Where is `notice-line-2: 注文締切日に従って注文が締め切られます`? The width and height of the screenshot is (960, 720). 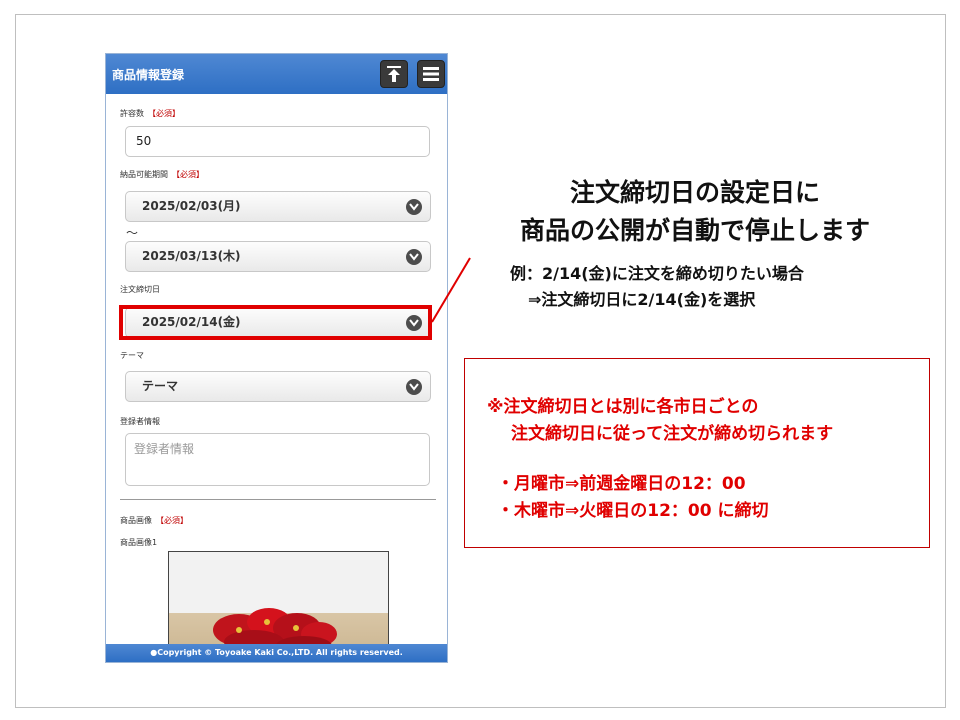
notice-line-2: 注文締切日に従って注文が締め切られます is located at coordinates (672, 434).